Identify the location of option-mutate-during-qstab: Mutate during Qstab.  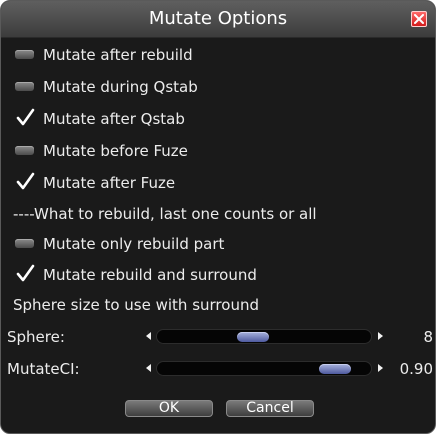
(106, 87).